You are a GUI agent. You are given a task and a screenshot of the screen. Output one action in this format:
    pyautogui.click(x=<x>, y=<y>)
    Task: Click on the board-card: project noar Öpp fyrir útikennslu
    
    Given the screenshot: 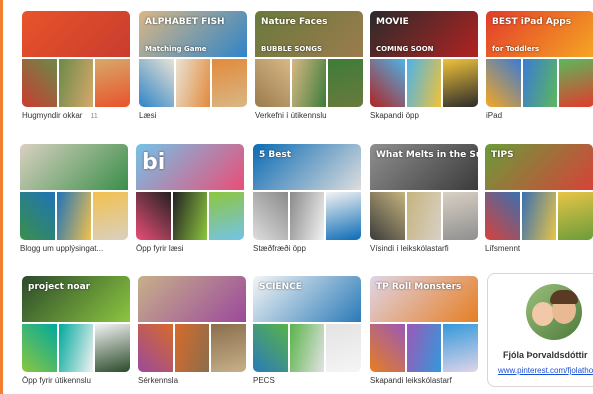 What is the action you would take?
    pyautogui.click(x=76, y=331)
    